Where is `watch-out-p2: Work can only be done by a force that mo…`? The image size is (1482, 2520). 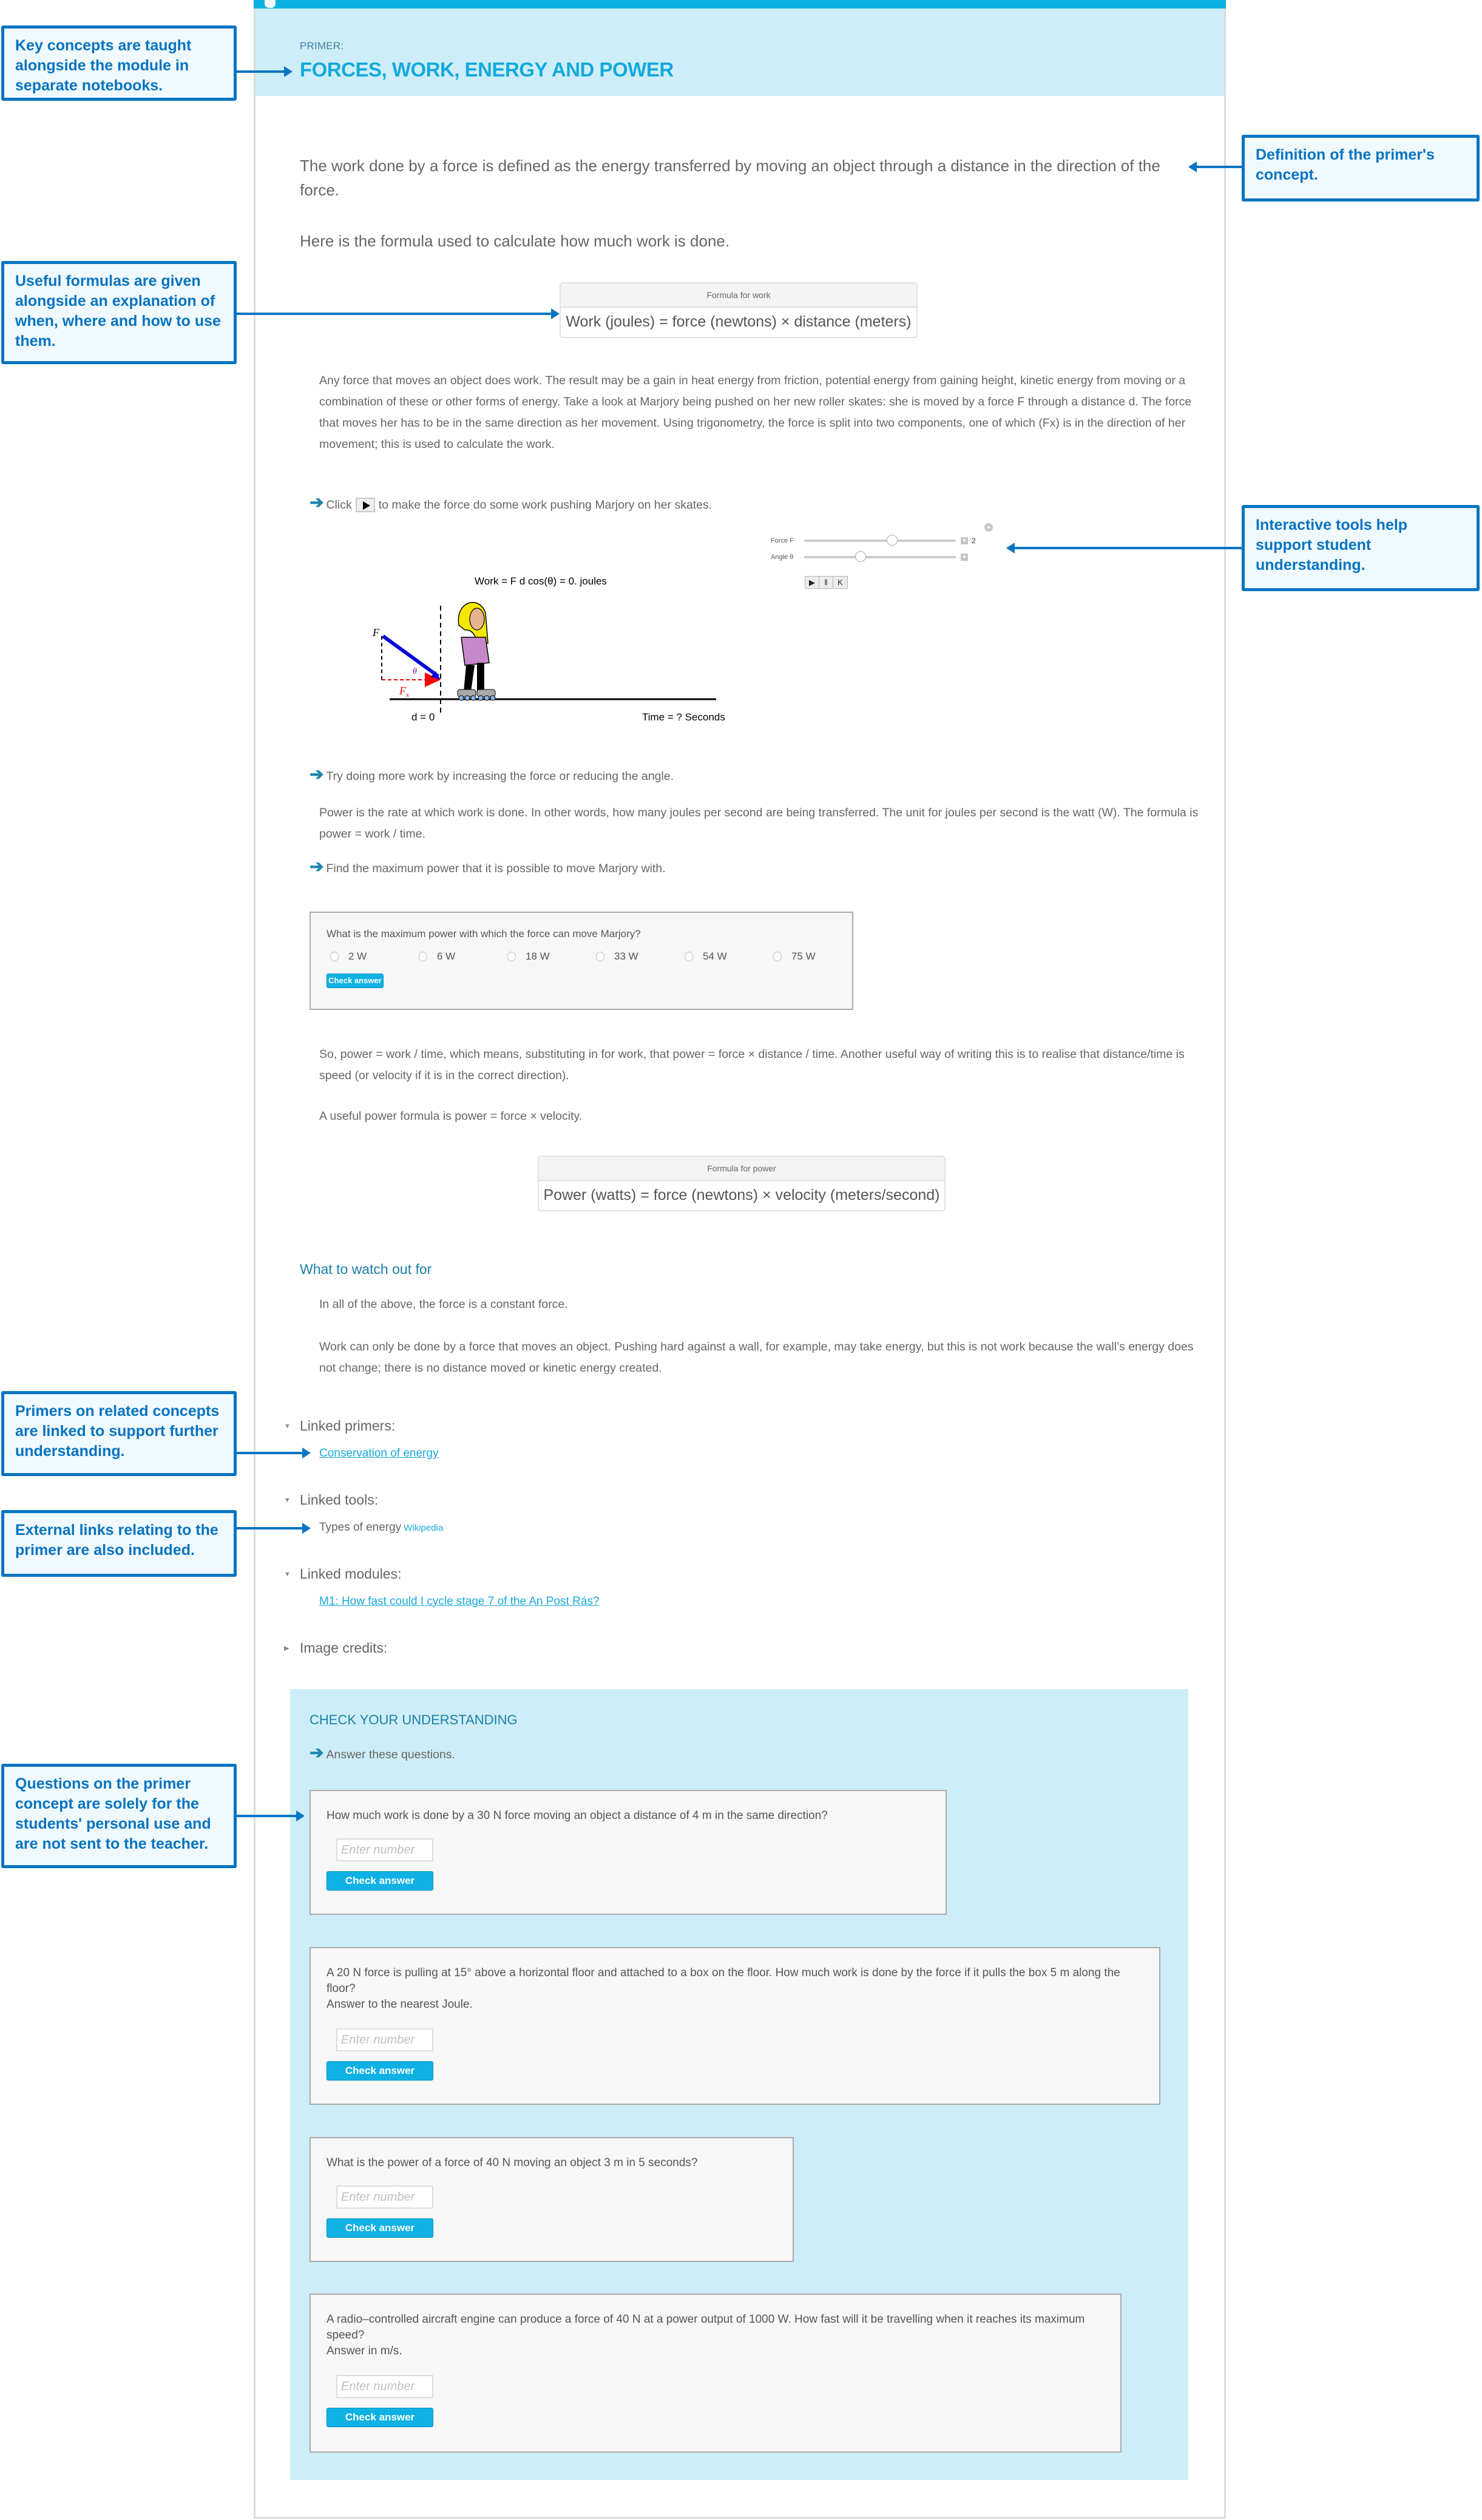
watch-out-p2: Work can only be done by a force that mo… is located at coordinates (756, 1357).